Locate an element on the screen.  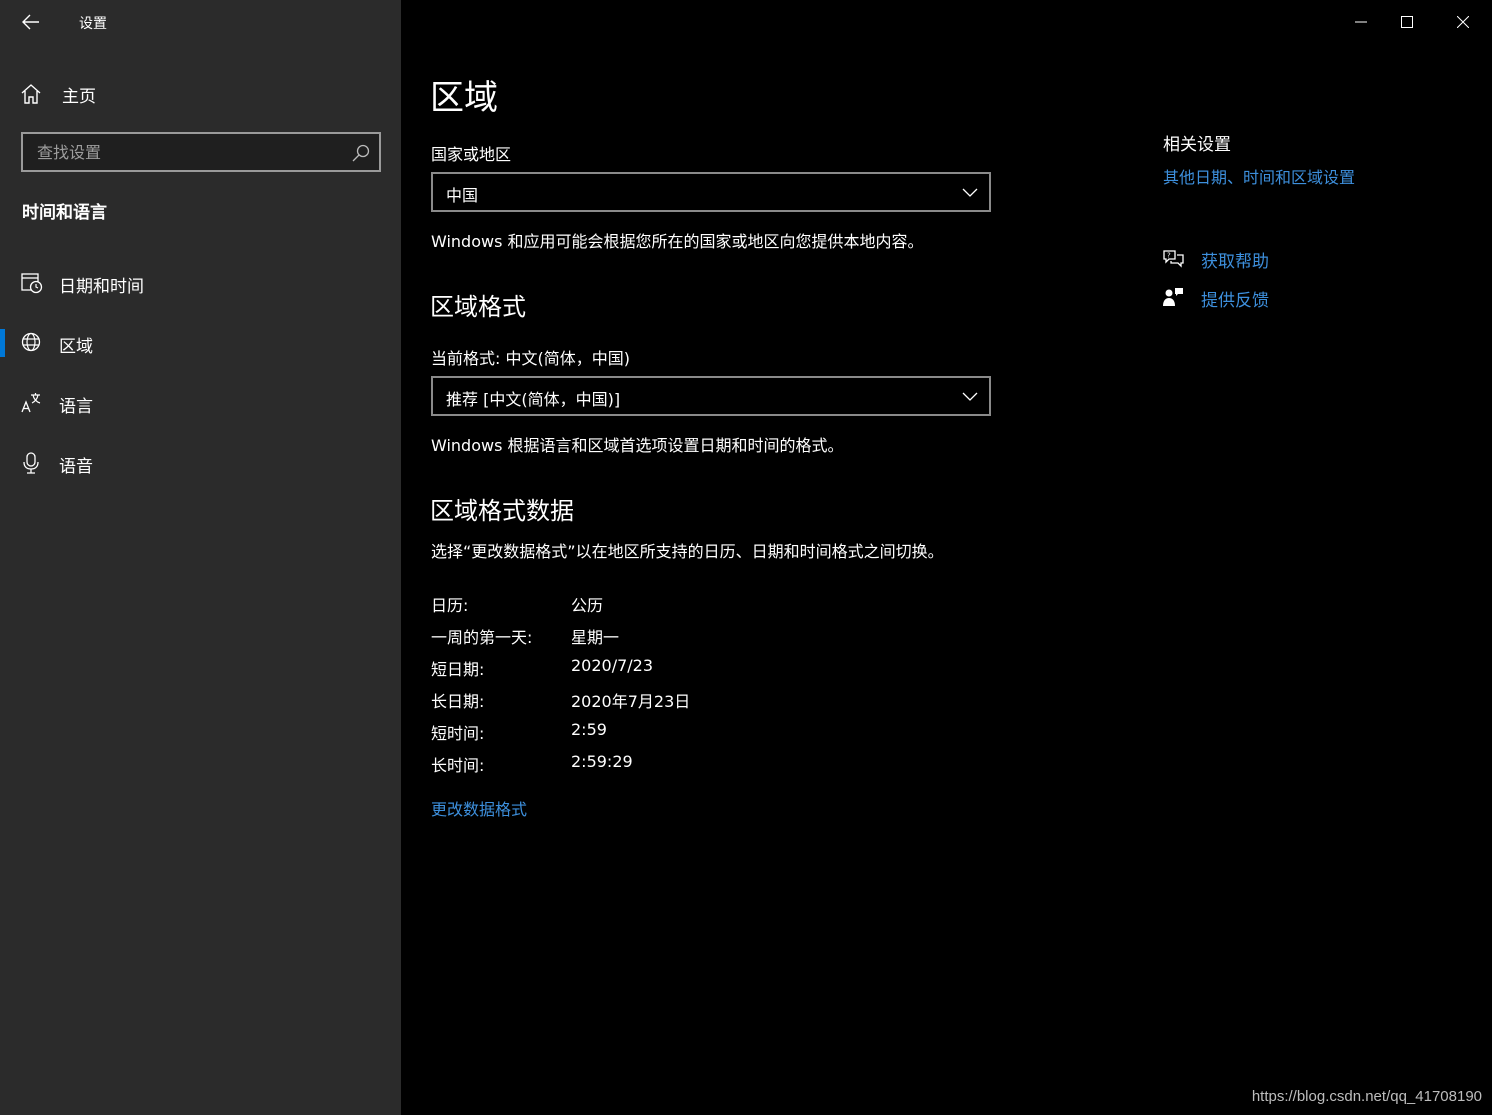
country-dropdown: 中国 is located at coordinates (711, 192).